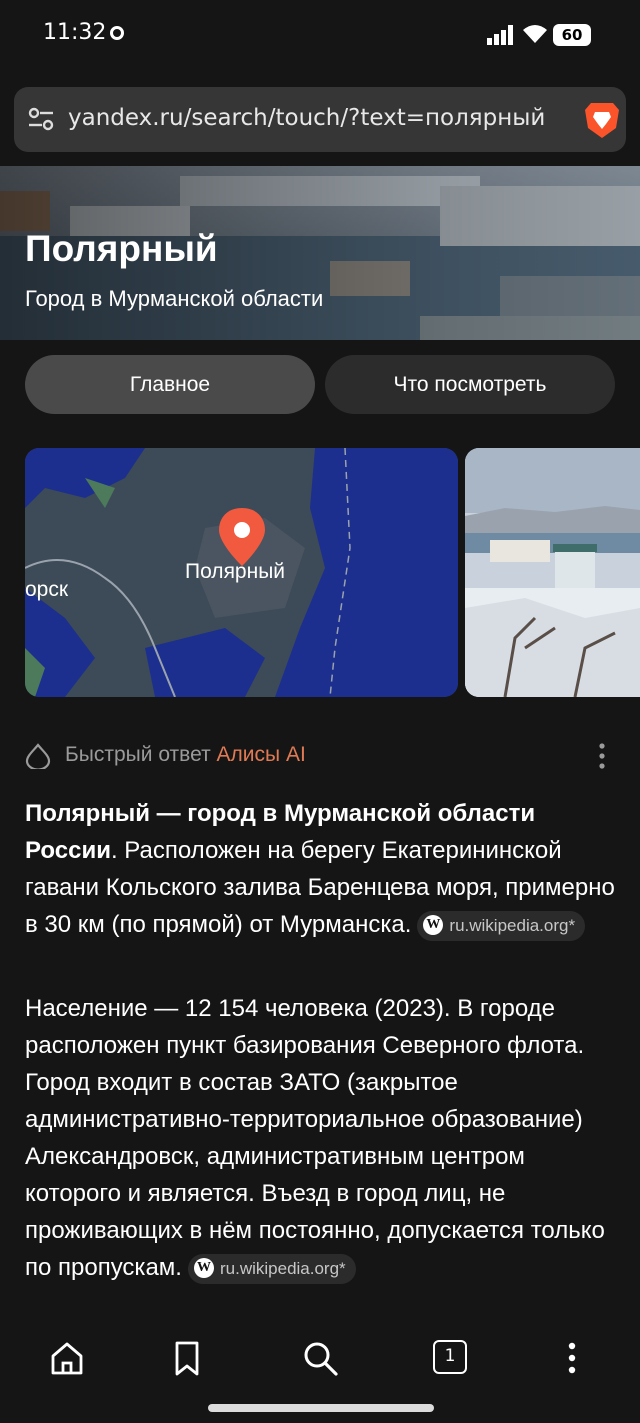 This screenshot has height=1423, width=640. What do you see at coordinates (174, 298) in the screenshot?
I see `page-subtitle: Город в Мурманской области` at bounding box center [174, 298].